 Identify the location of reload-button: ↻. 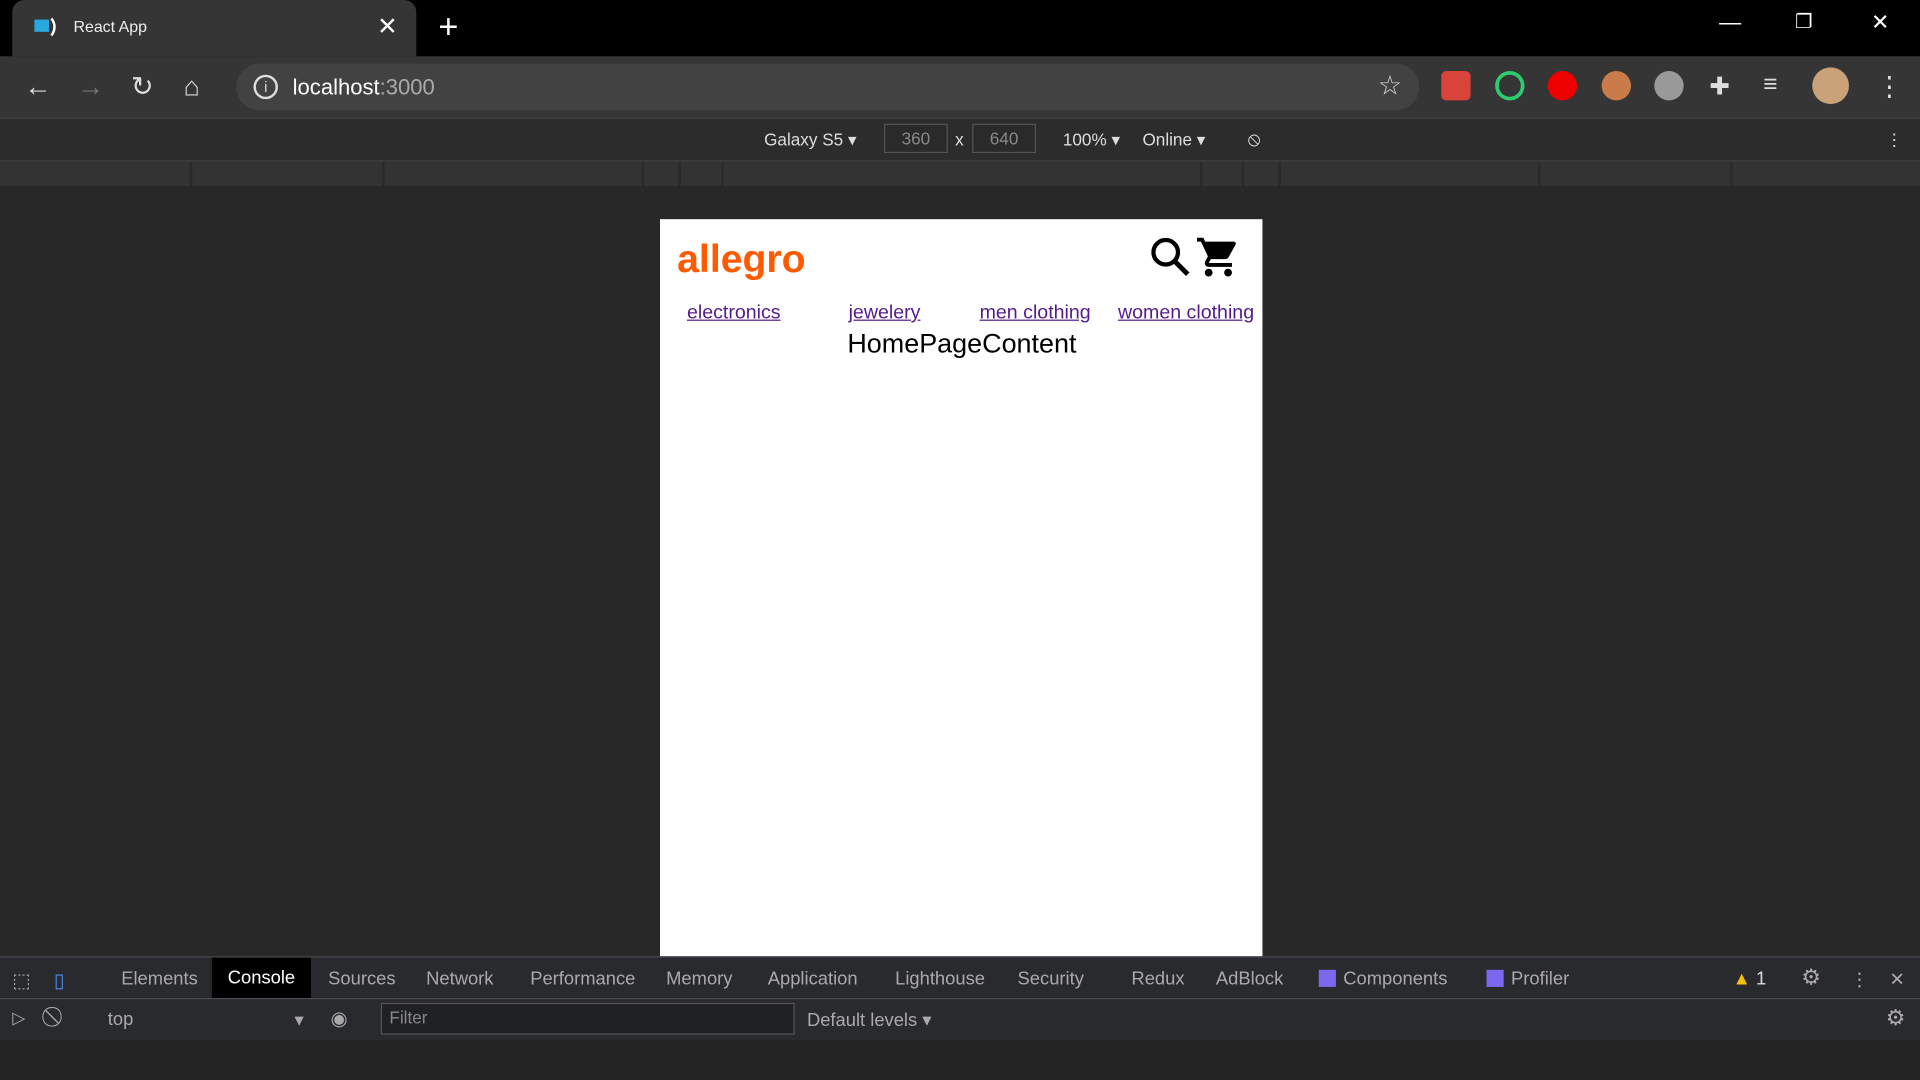
(142, 87).